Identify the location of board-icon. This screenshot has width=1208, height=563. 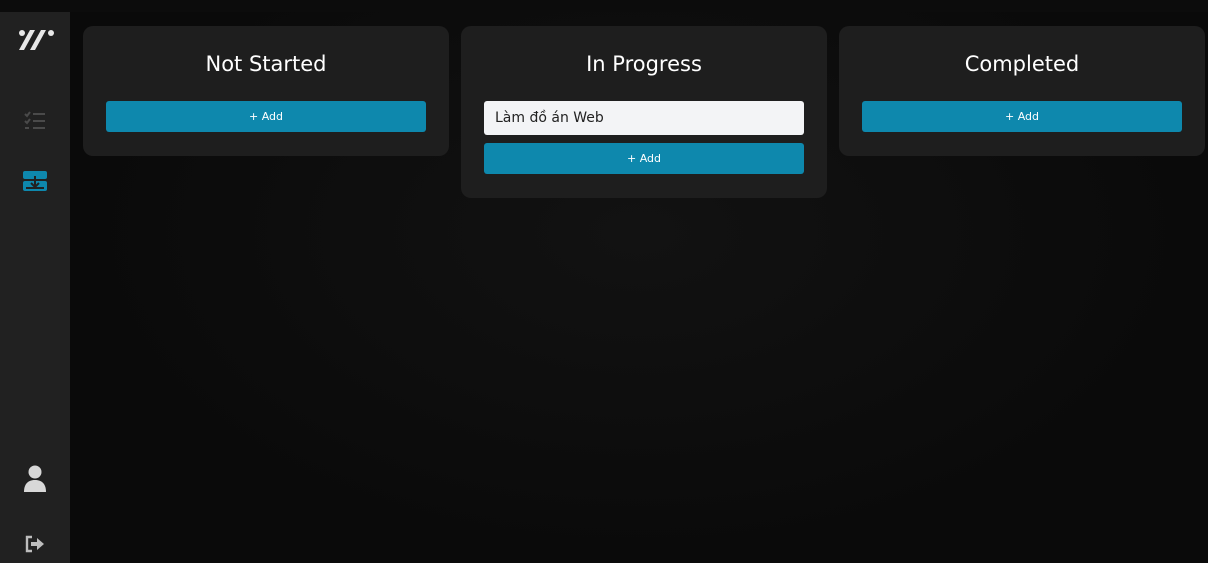
(35, 181).